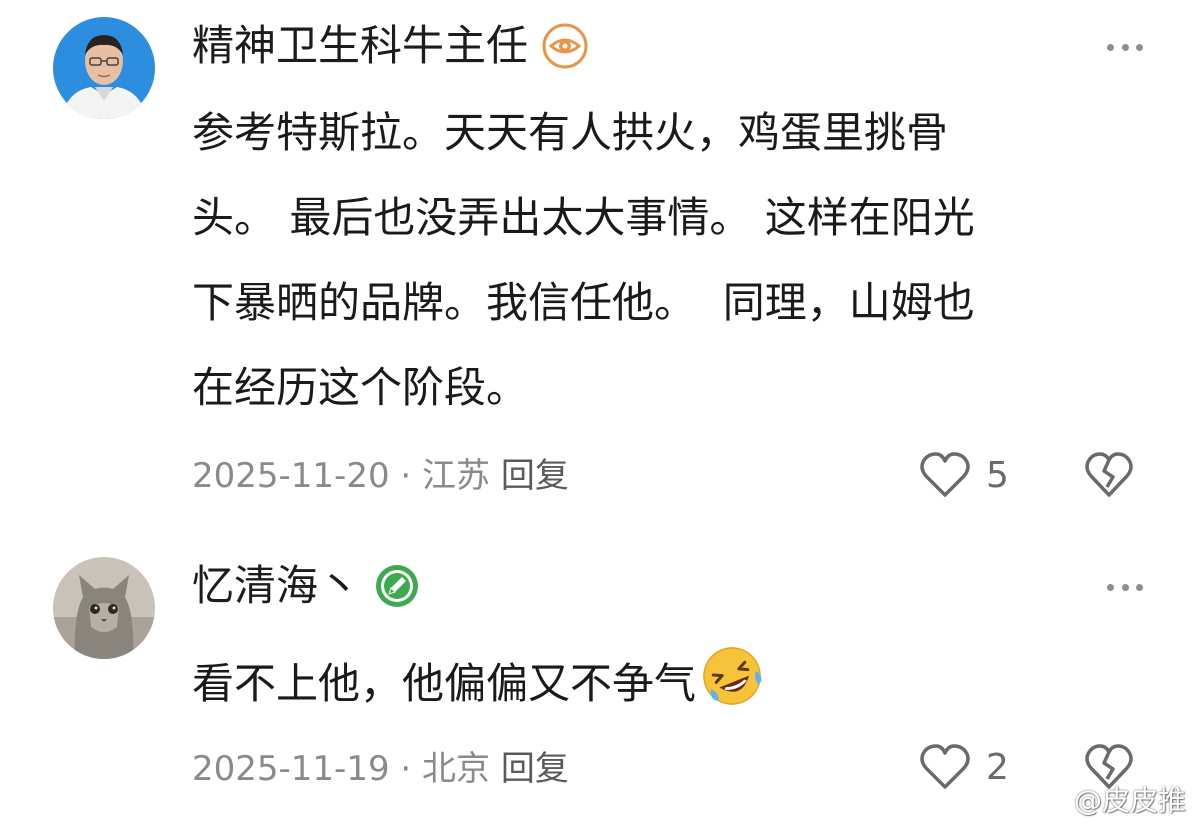 Image resolution: width=1200 pixels, height=827 pixels. I want to click on weibo-logo-icon, so click(1050, 800).